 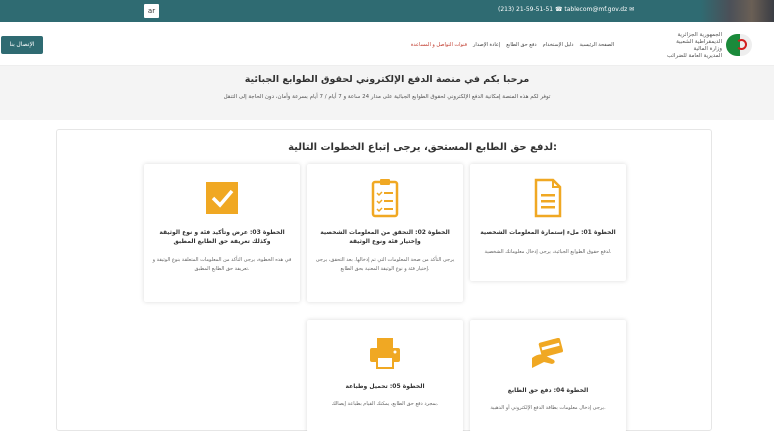 What do you see at coordinates (548, 390) in the screenshot?
I see `step-title: الخطوة 04: دفع حق الطابع` at bounding box center [548, 390].